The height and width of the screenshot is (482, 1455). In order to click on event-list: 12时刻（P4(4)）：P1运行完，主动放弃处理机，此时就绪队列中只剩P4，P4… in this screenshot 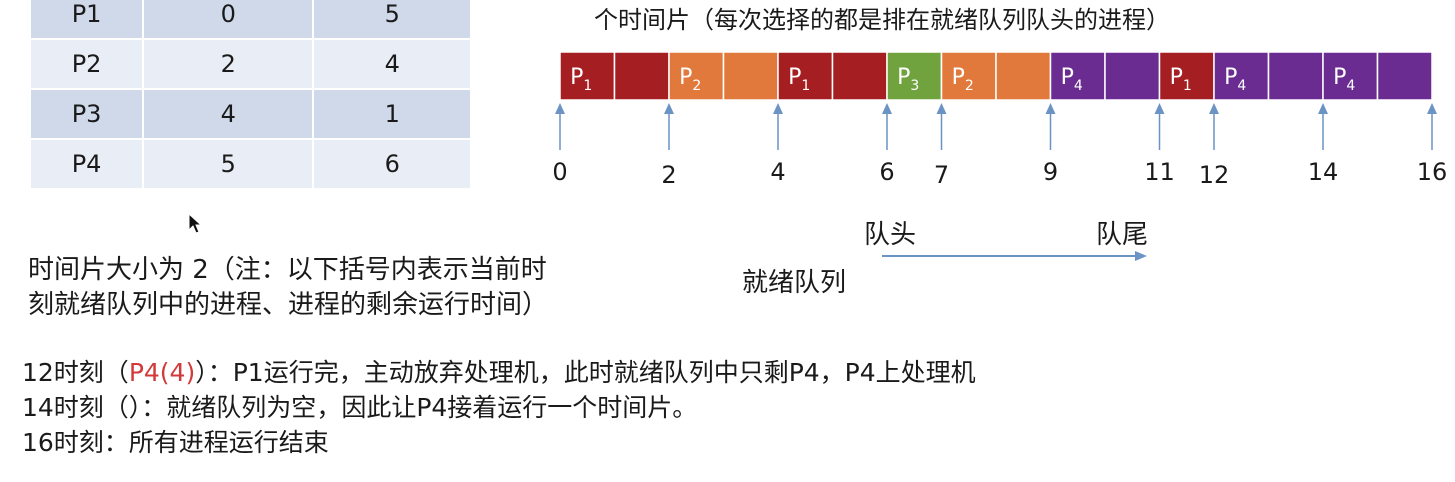, I will do `click(499, 407)`.